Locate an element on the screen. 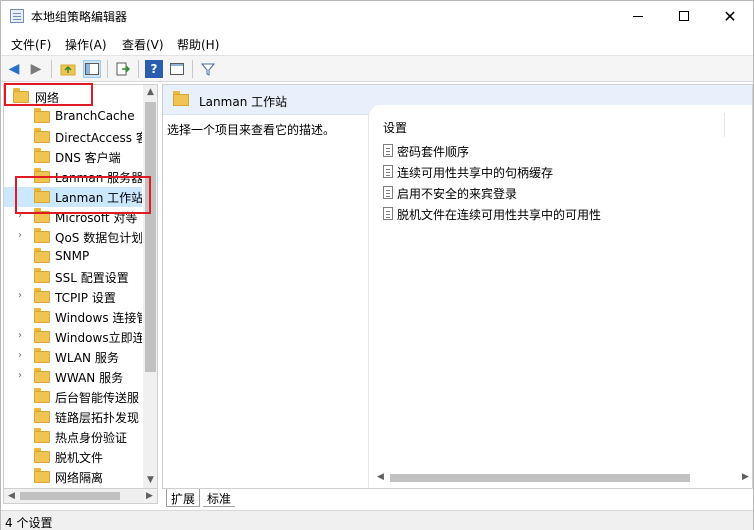  tree-item-label: TCPIP 设置 is located at coordinates (85, 298).